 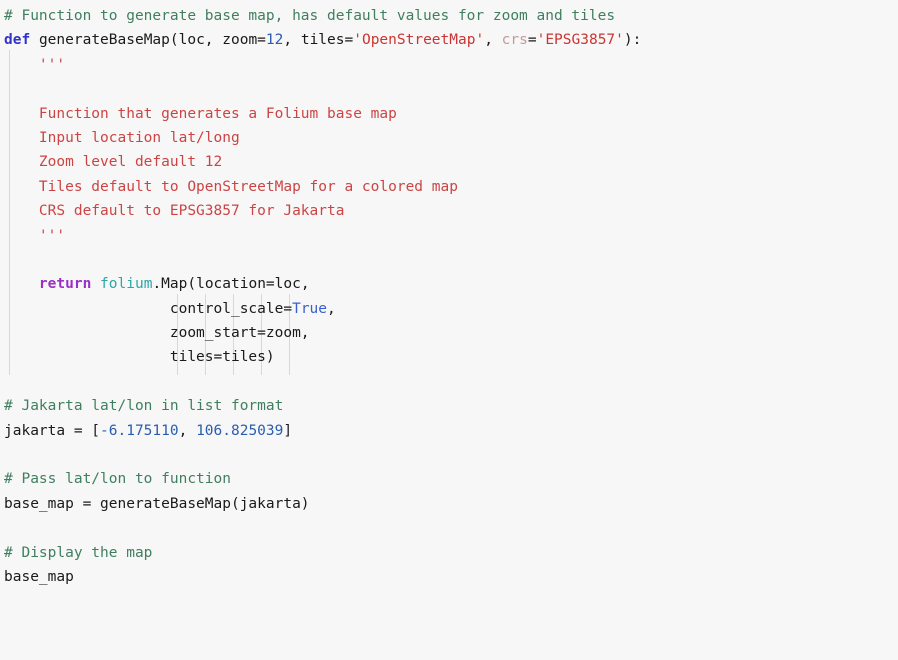 I want to click on code-token-parameter: crs, so click(x=514, y=40).